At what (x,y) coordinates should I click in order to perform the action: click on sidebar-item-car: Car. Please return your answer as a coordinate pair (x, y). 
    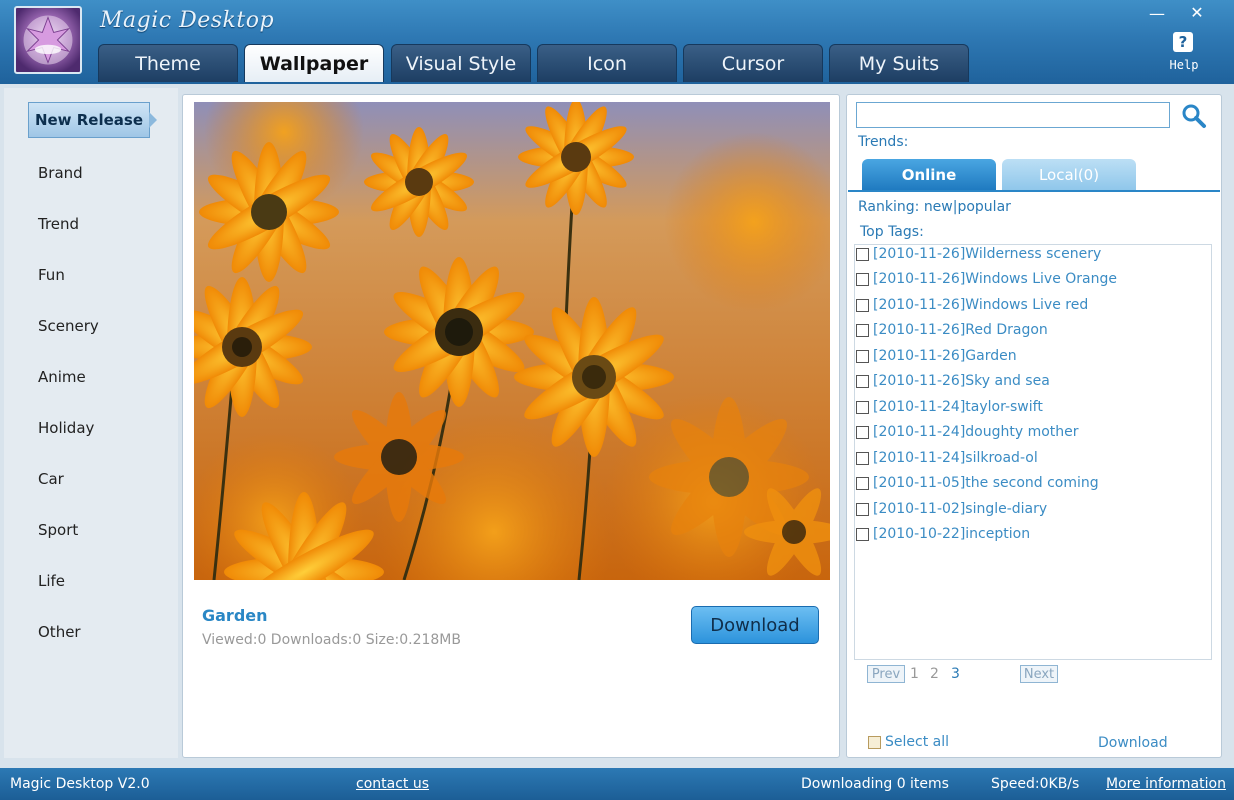
    Looking at the image, I should click on (51, 479).